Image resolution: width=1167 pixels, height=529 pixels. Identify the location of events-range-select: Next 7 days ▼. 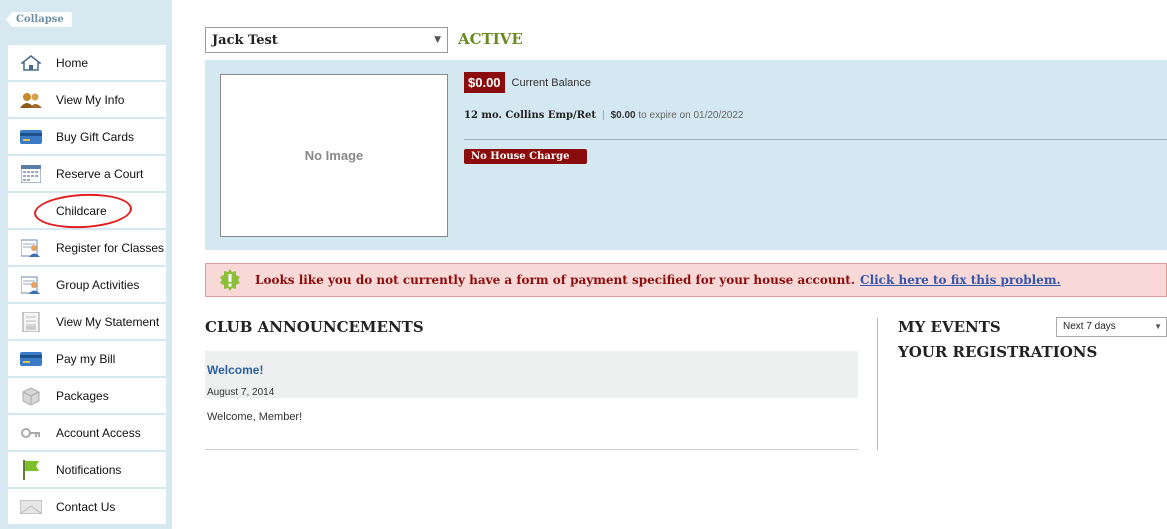
(1111, 327).